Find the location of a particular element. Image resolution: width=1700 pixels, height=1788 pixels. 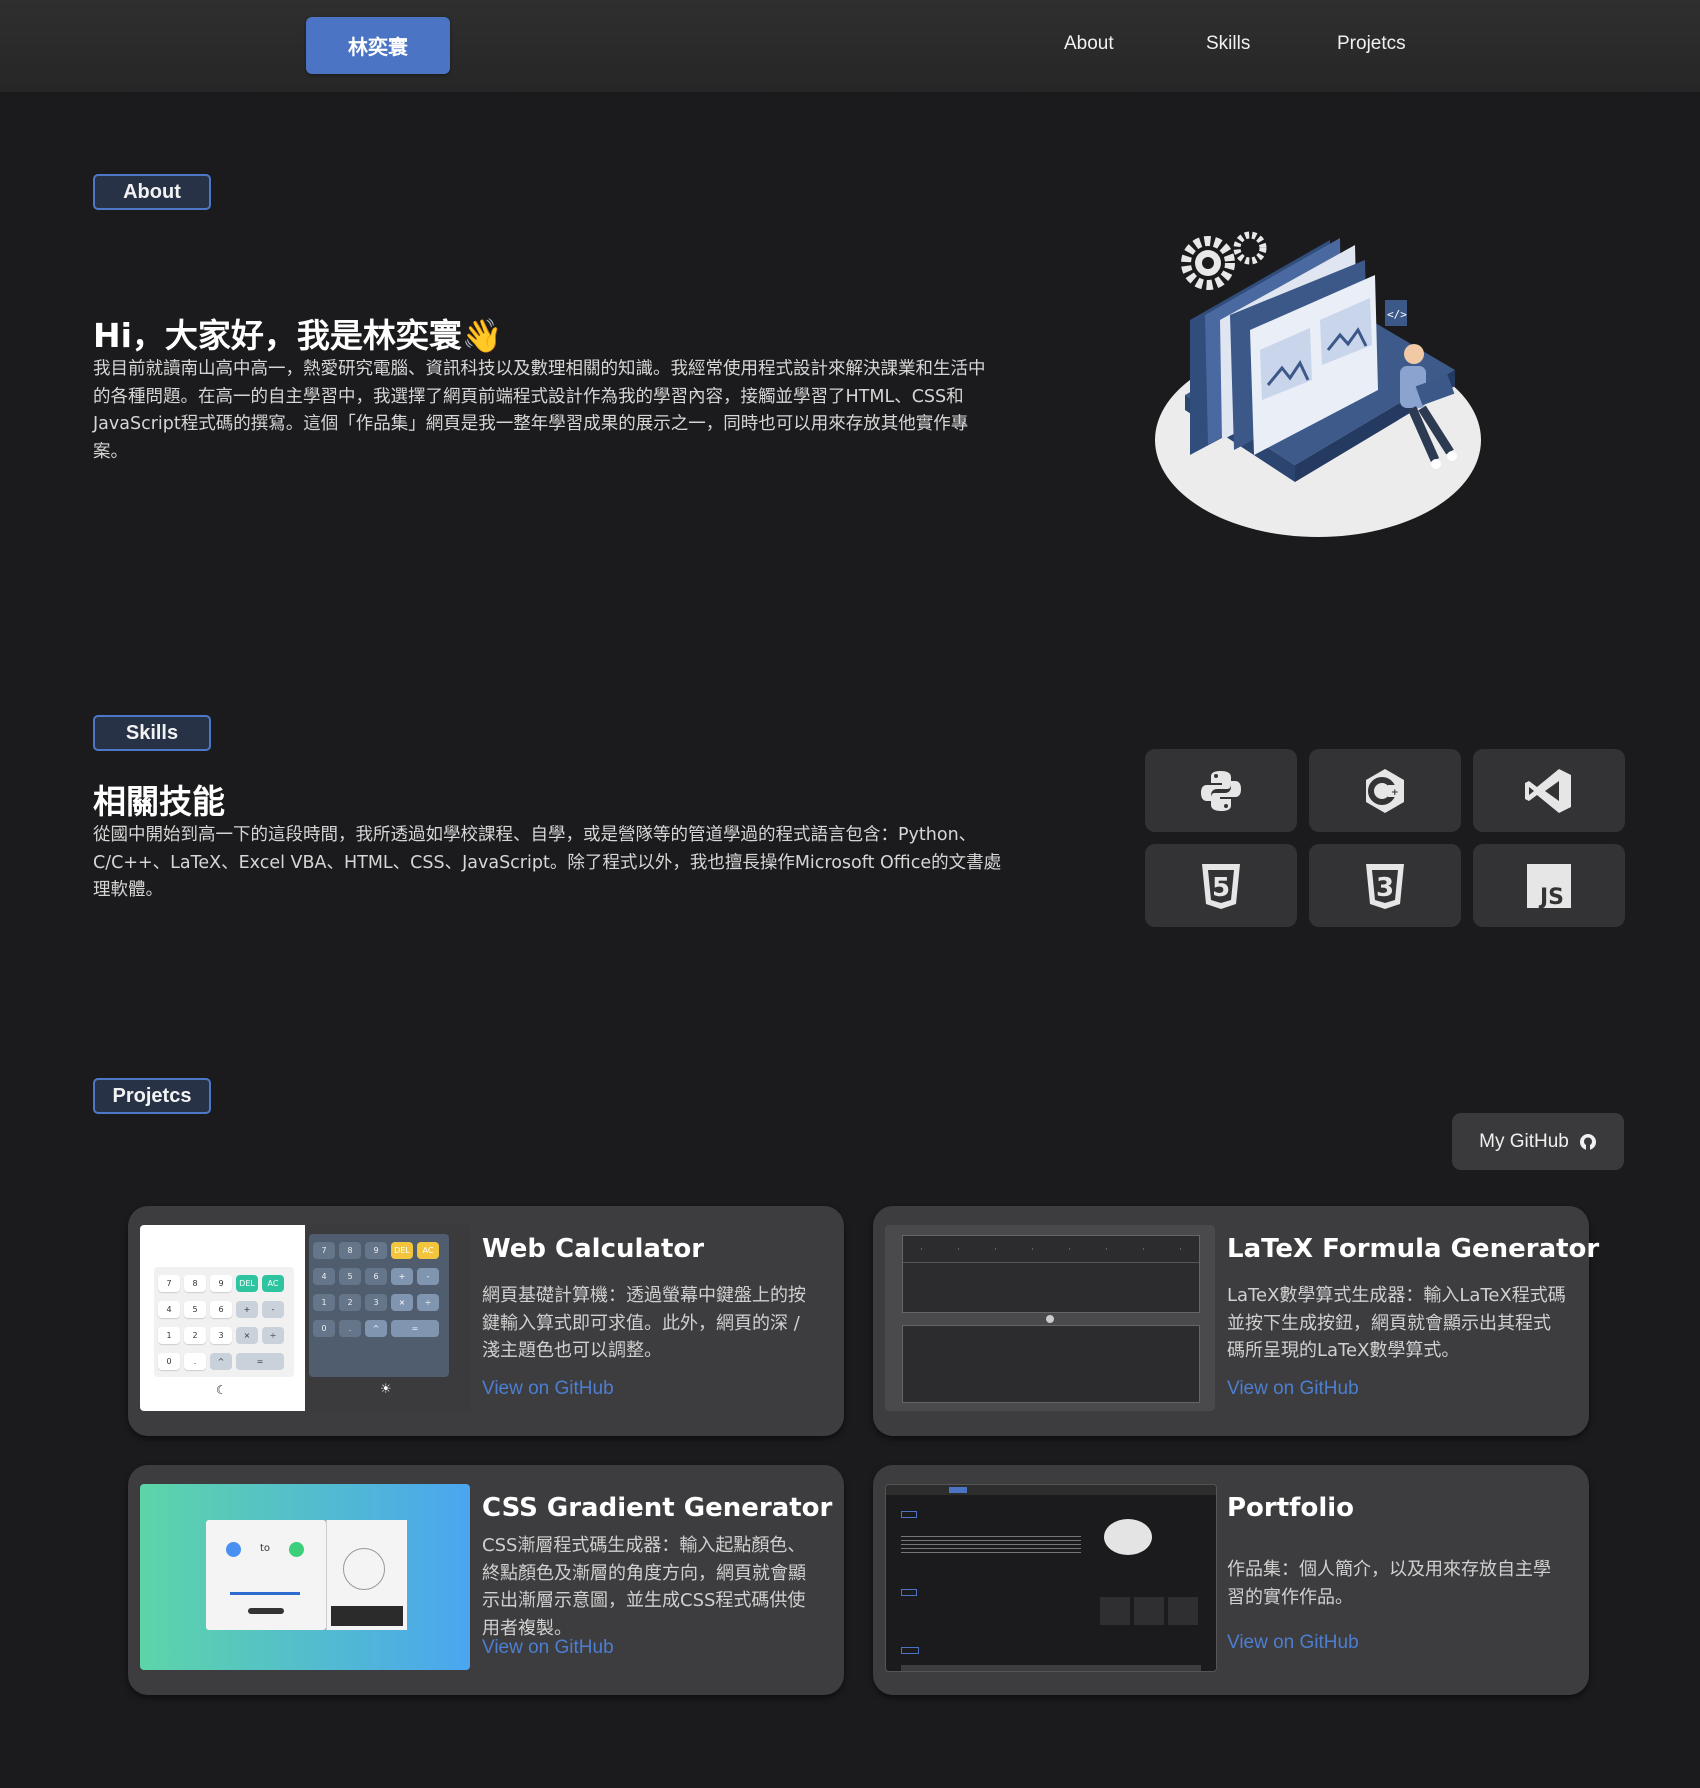

generate-button is located at coordinates (266, 1611).